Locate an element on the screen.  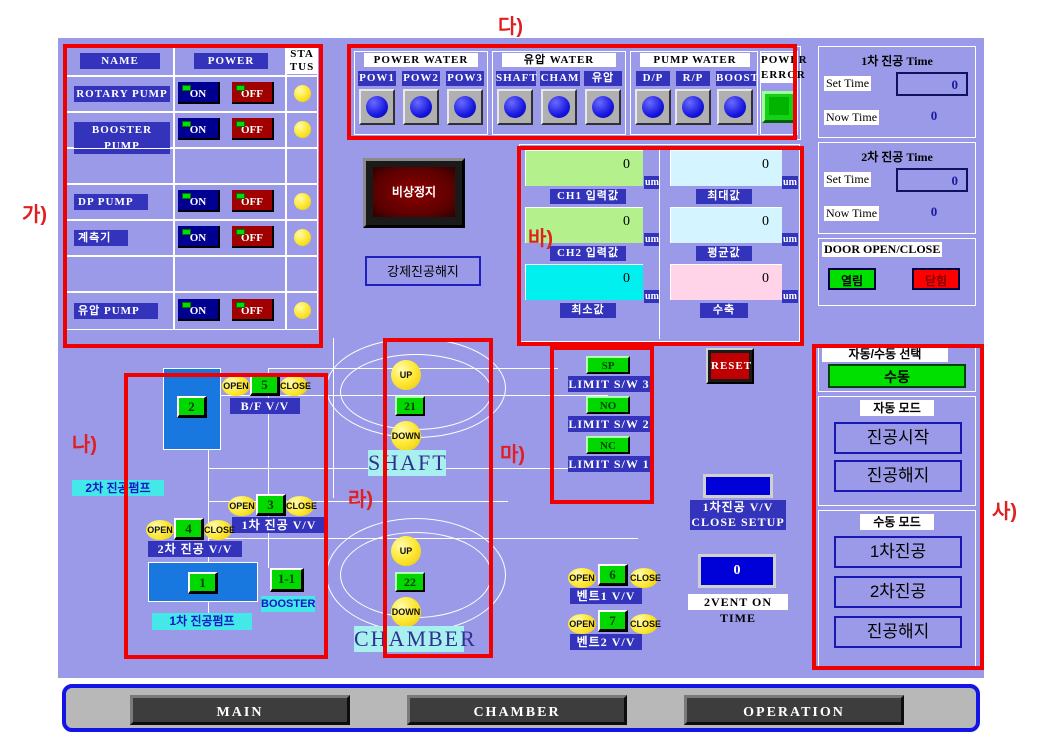
valve-2-button: 2 is located at coordinates (192, 407).